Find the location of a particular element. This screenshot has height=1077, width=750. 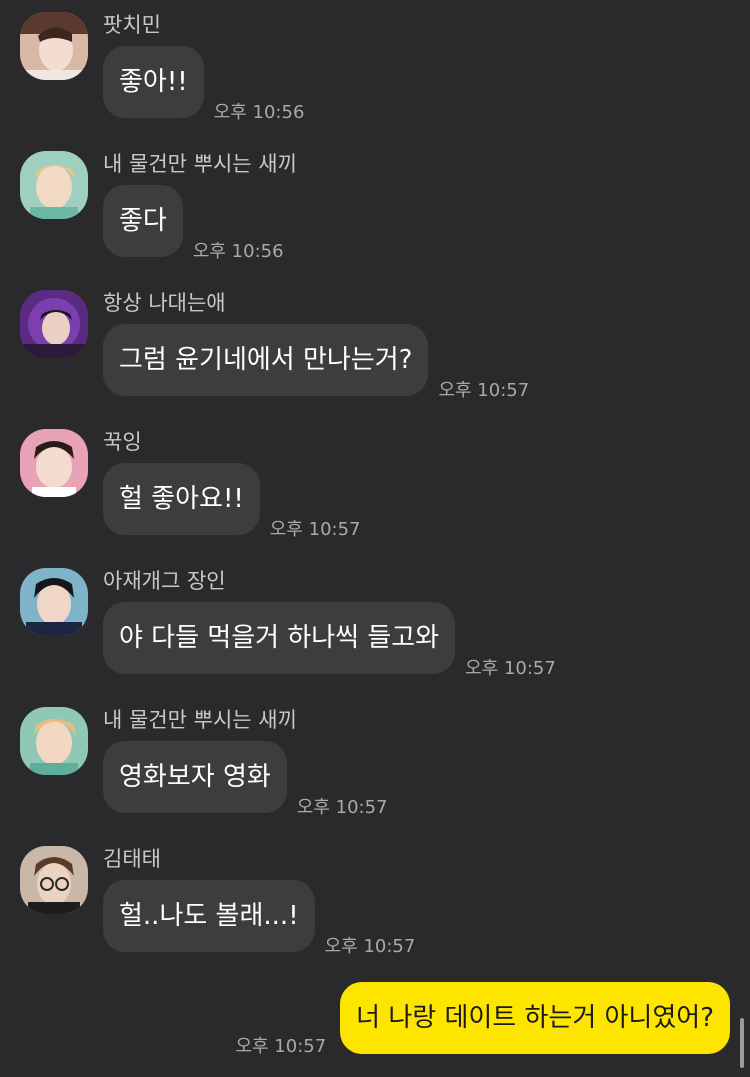

message-item: 꾹잉 헐 좋아요!! 오후 10:57 is located at coordinates (375, 489).